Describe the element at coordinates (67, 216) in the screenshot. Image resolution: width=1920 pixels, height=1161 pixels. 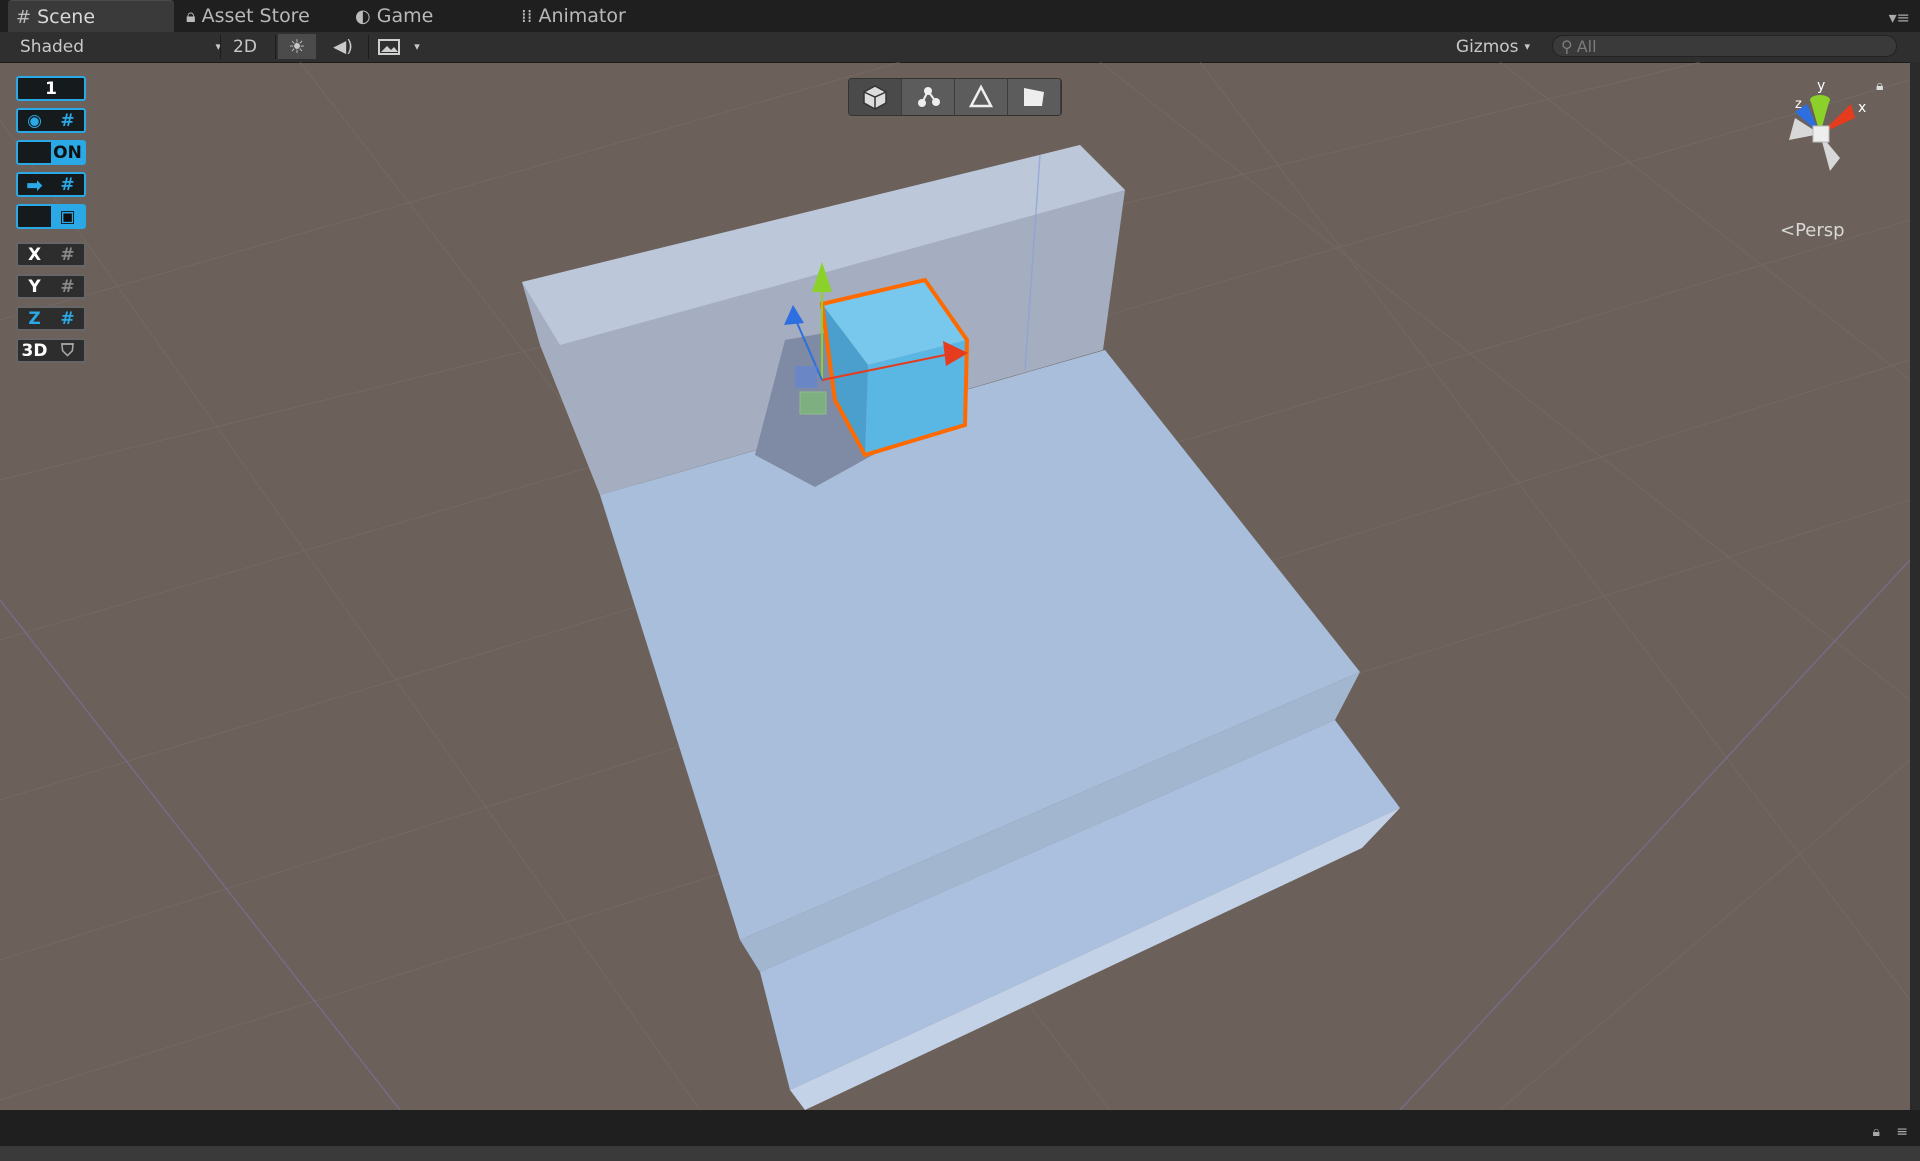
I see `lock-icon: ▣` at that location.